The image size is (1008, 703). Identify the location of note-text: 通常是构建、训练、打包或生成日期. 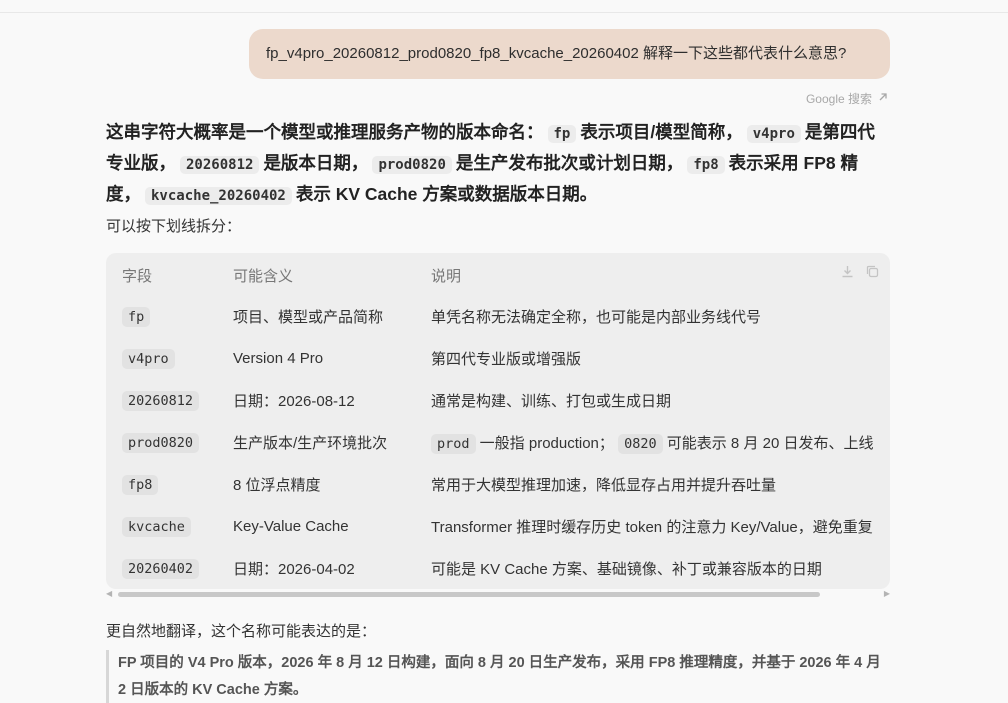
(551, 401).